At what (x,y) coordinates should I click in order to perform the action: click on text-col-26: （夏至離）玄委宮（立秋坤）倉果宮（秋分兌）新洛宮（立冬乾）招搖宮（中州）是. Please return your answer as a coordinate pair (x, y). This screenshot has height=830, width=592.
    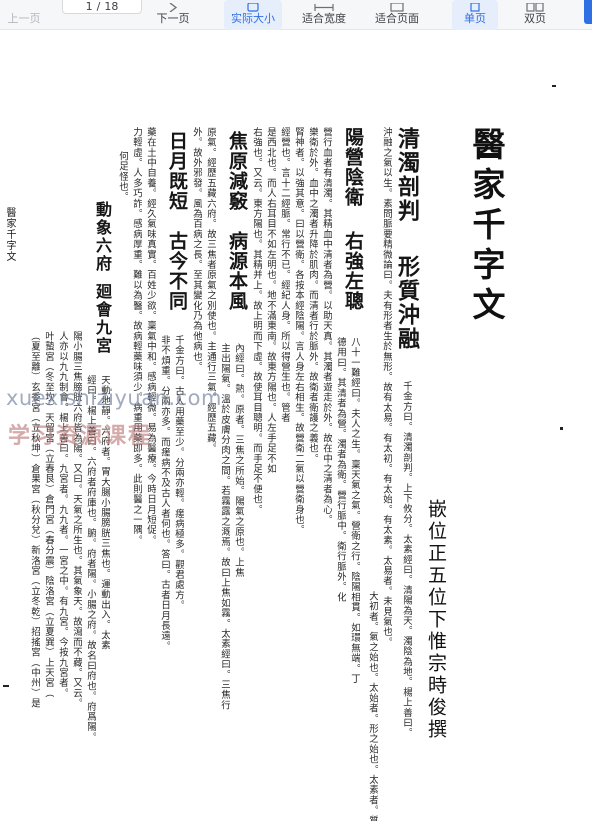
    Looking at the image, I should click on (34, 520).